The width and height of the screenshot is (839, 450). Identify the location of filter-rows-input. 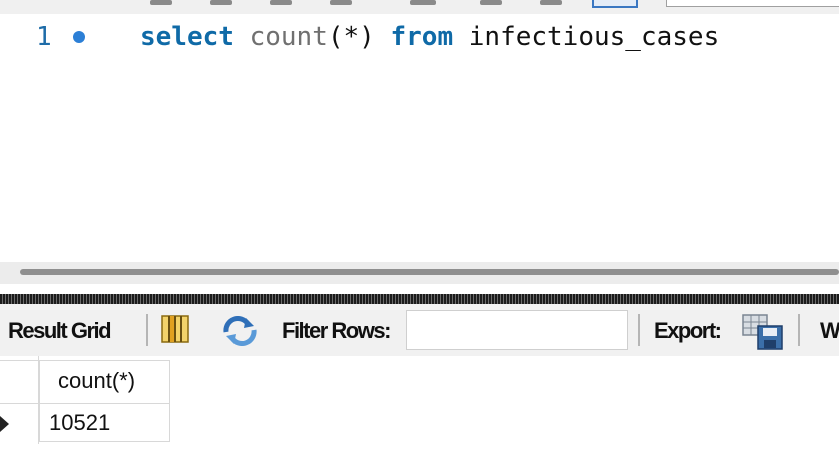
(517, 330).